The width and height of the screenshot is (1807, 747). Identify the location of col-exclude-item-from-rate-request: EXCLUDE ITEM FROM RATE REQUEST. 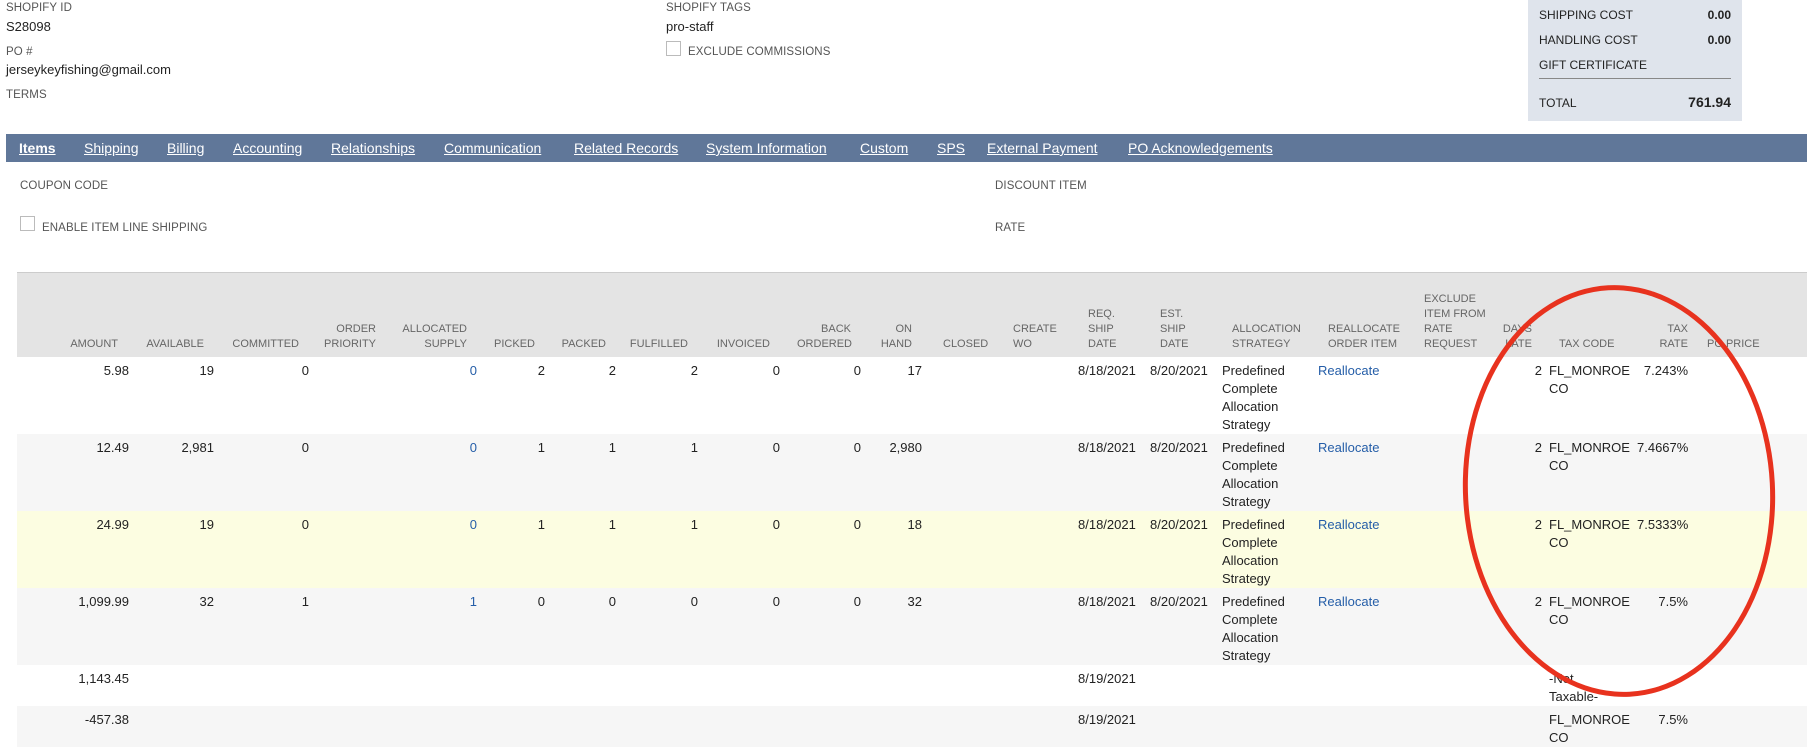
(1455, 322).